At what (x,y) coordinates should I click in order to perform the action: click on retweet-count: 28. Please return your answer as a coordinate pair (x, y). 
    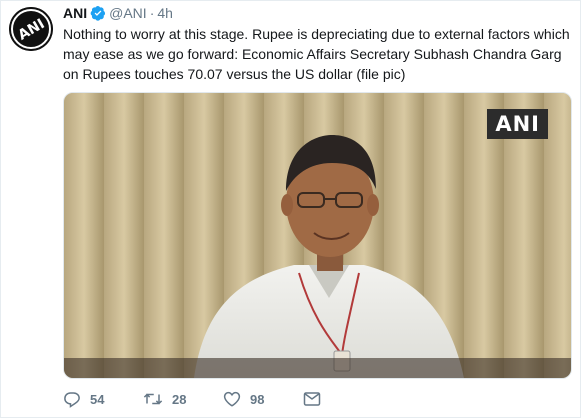
    Looking at the image, I should click on (179, 399).